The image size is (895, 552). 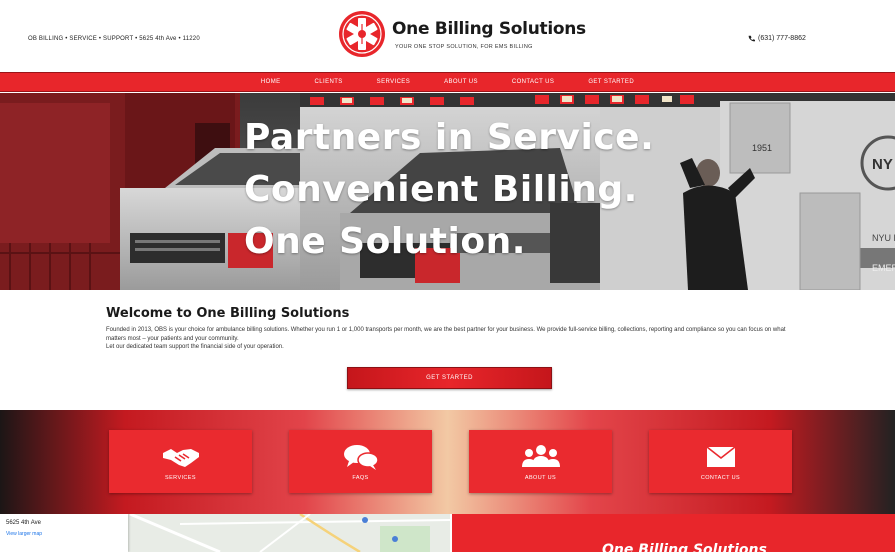 What do you see at coordinates (441, 189) in the screenshot?
I see `hero-headline-2: Convenient Billing.` at bounding box center [441, 189].